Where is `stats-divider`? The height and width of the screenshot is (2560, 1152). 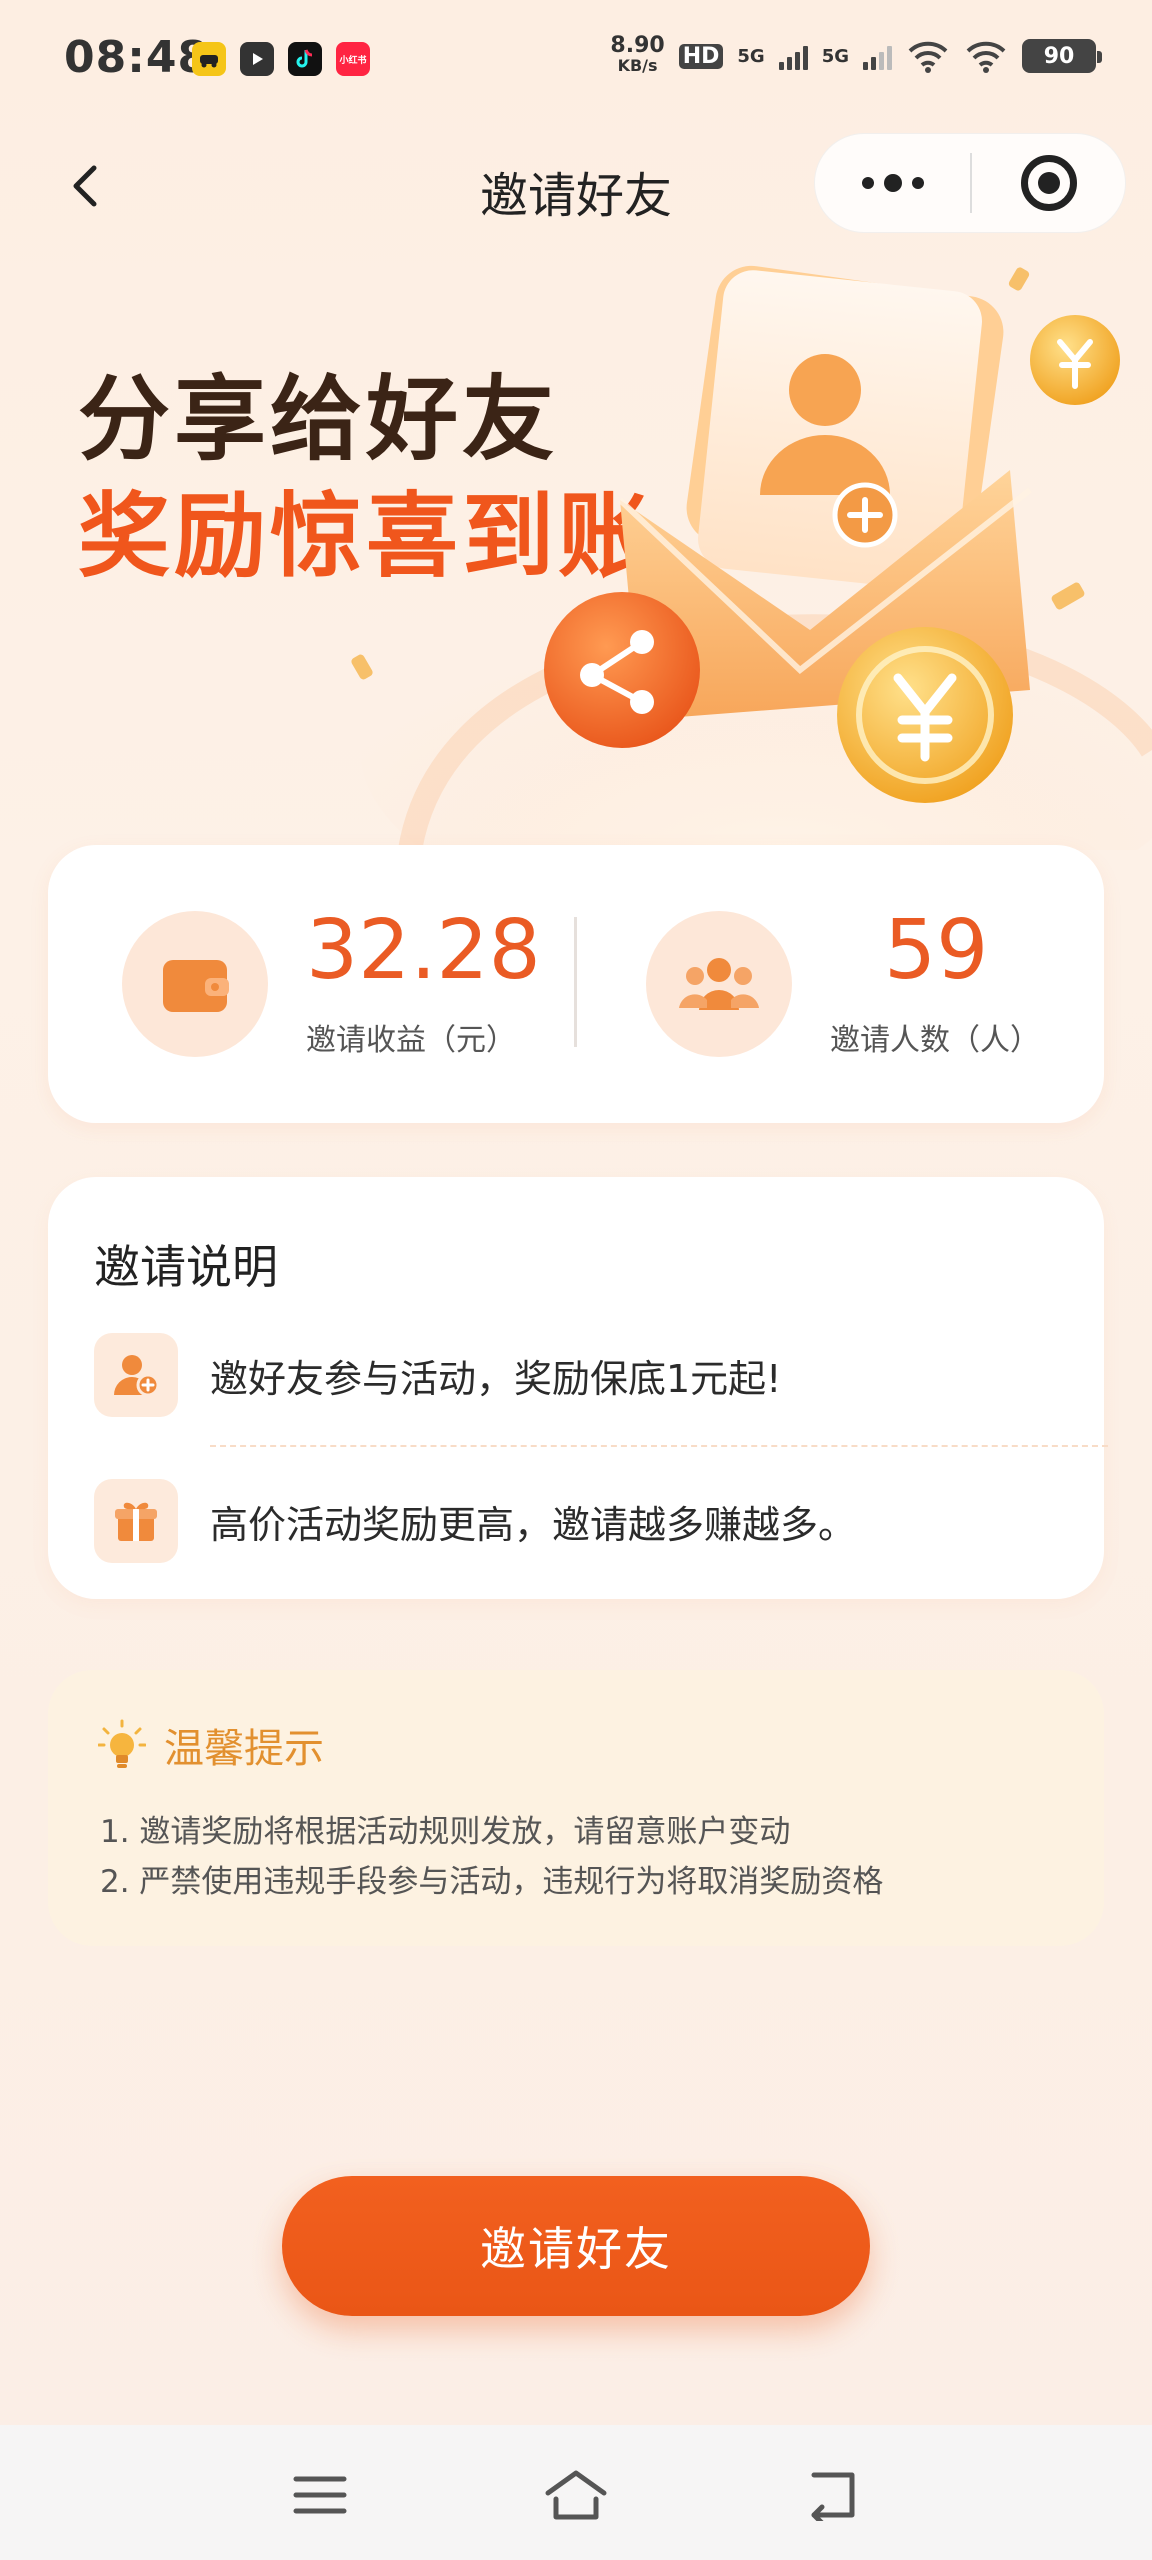 stats-divider is located at coordinates (575, 982).